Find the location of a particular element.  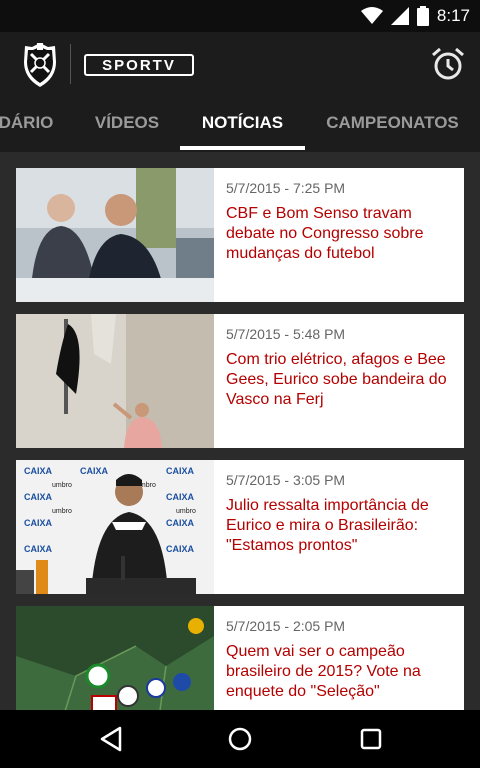

system-nav-bar is located at coordinates (240, 739).